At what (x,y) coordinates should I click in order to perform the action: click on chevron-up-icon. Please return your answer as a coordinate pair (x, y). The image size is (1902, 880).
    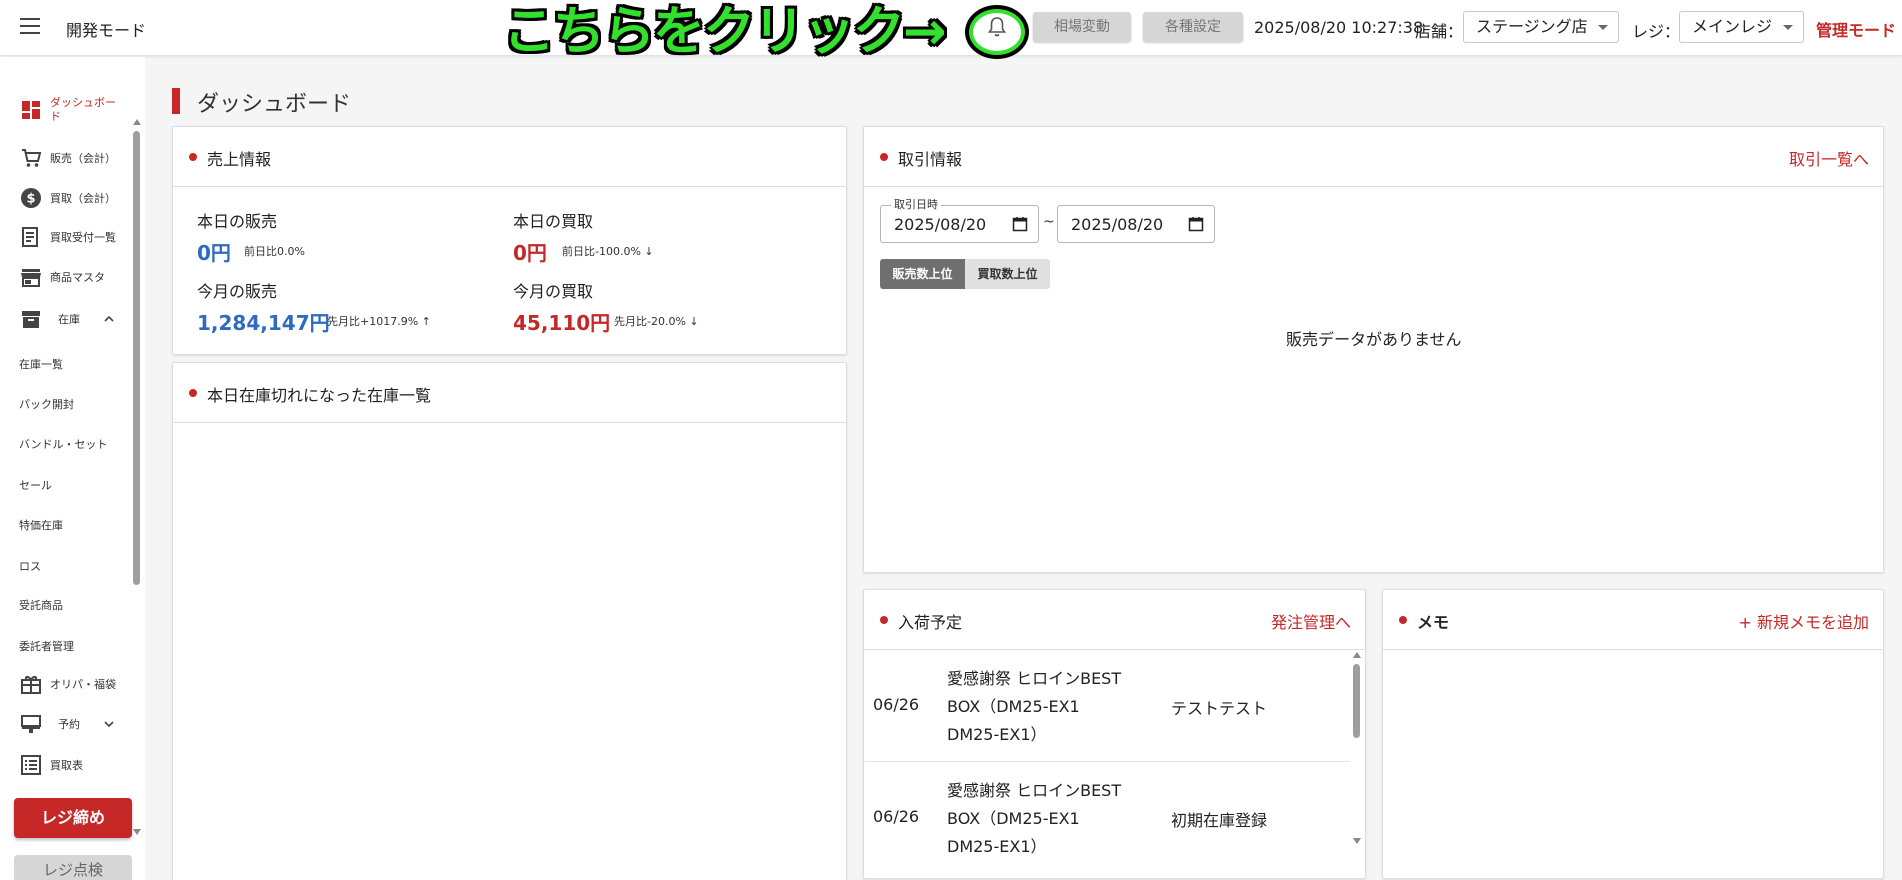
    Looking at the image, I should click on (109, 318).